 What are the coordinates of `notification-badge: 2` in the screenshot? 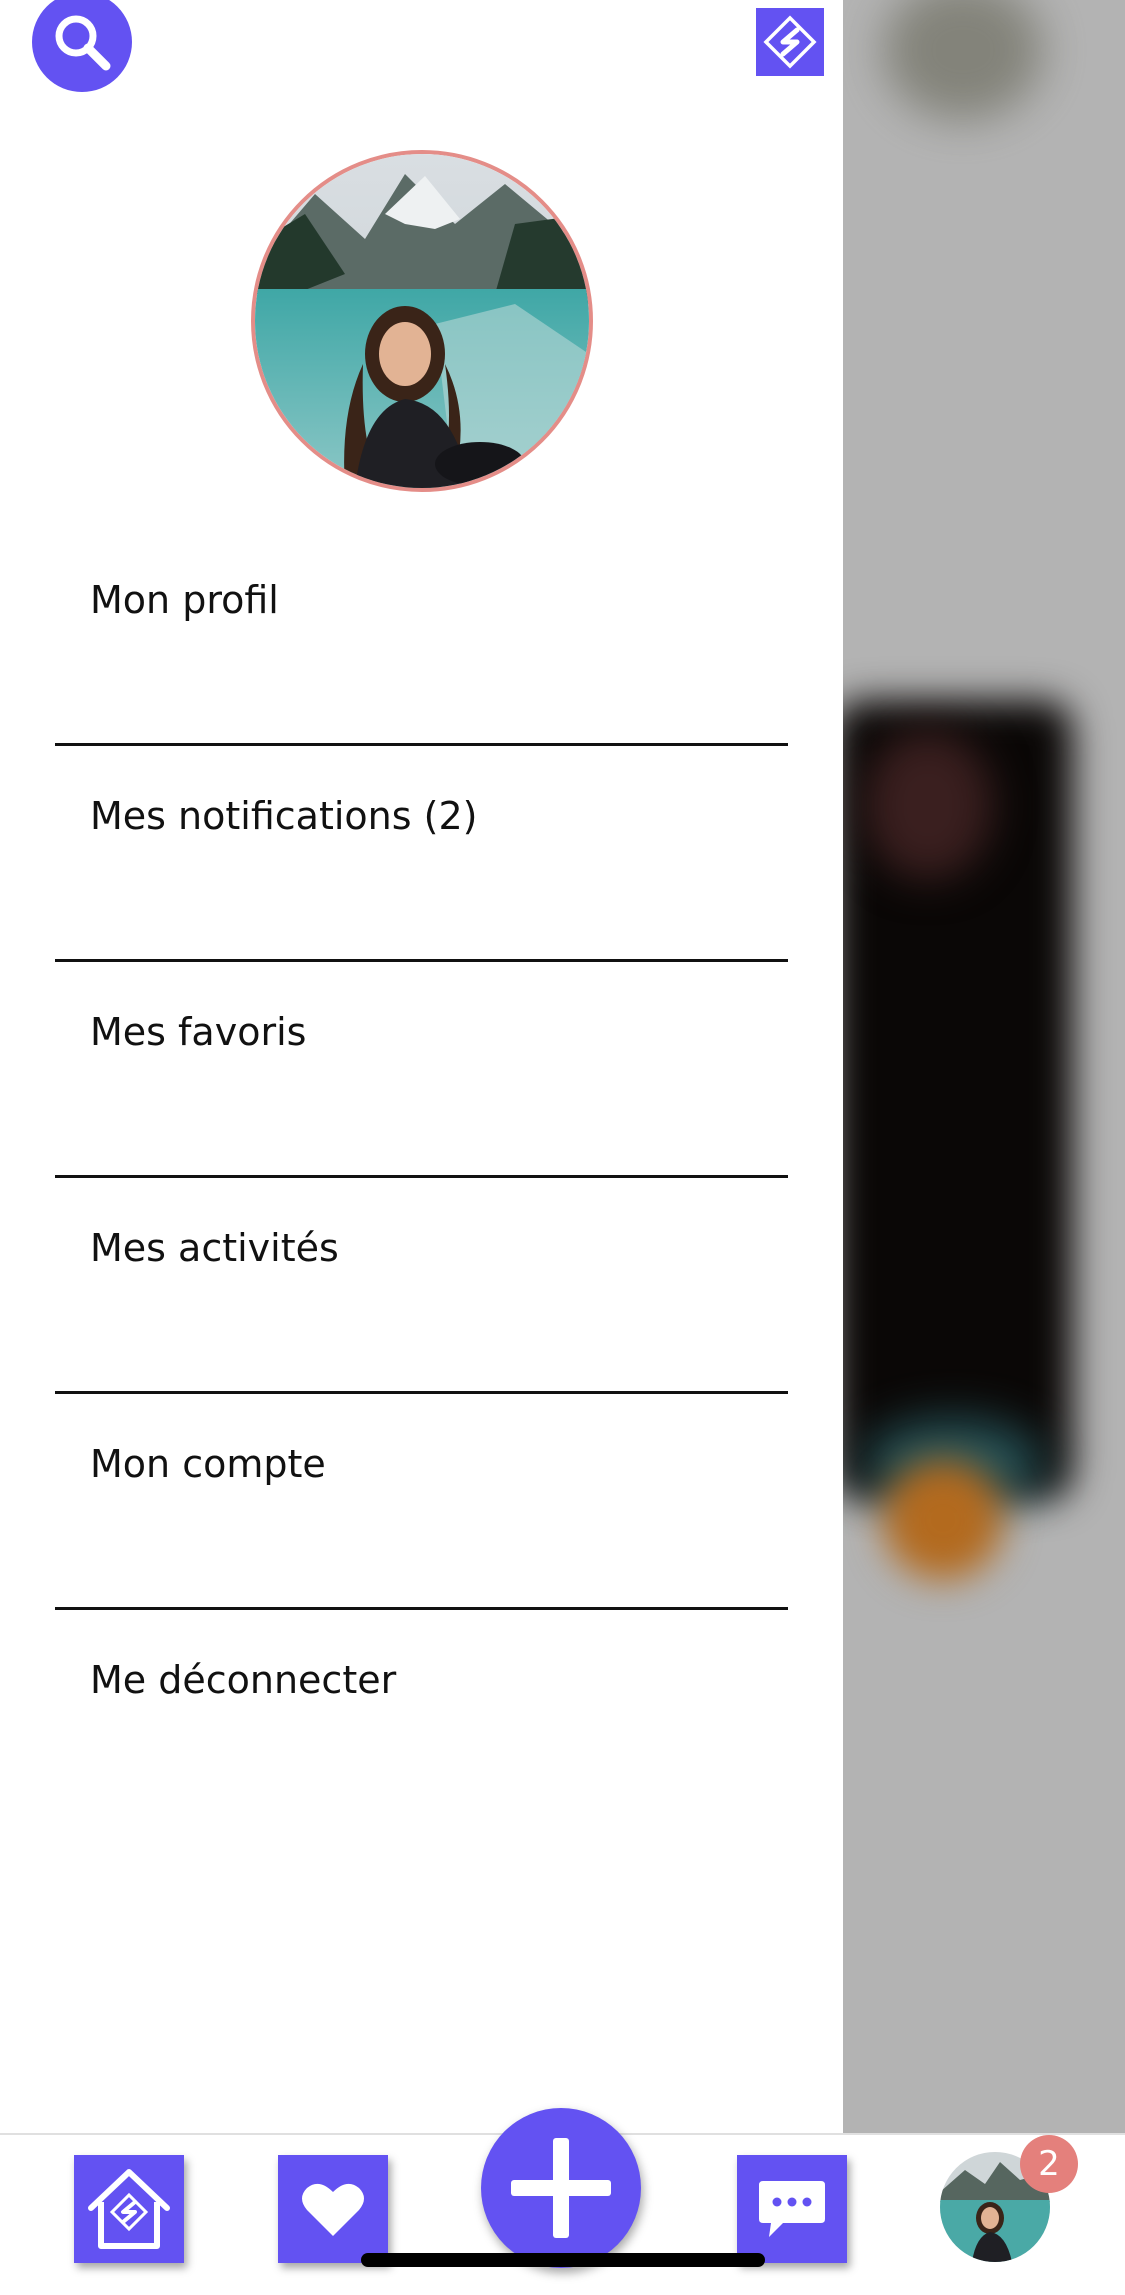 It's located at (1049, 2164).